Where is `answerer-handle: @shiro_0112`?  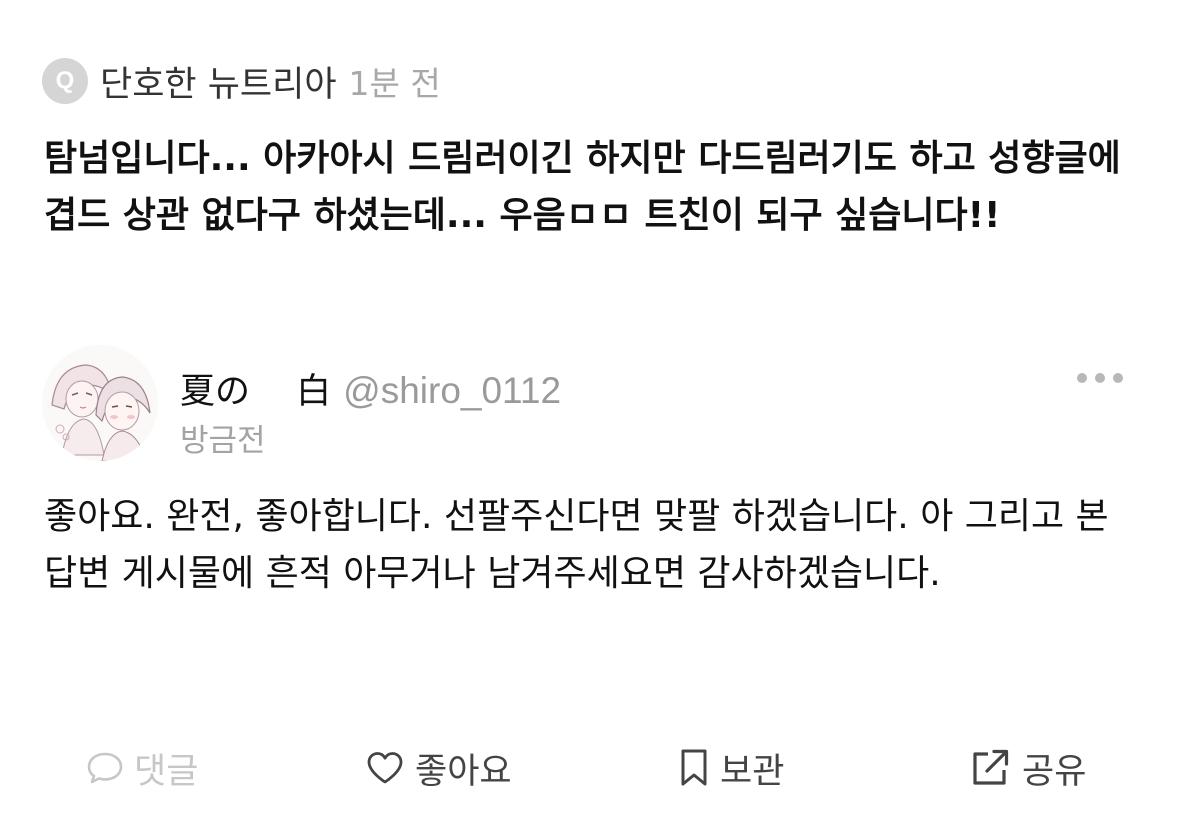 answerer-handle: @shiro_0112 is located at coordinates (452, 391).